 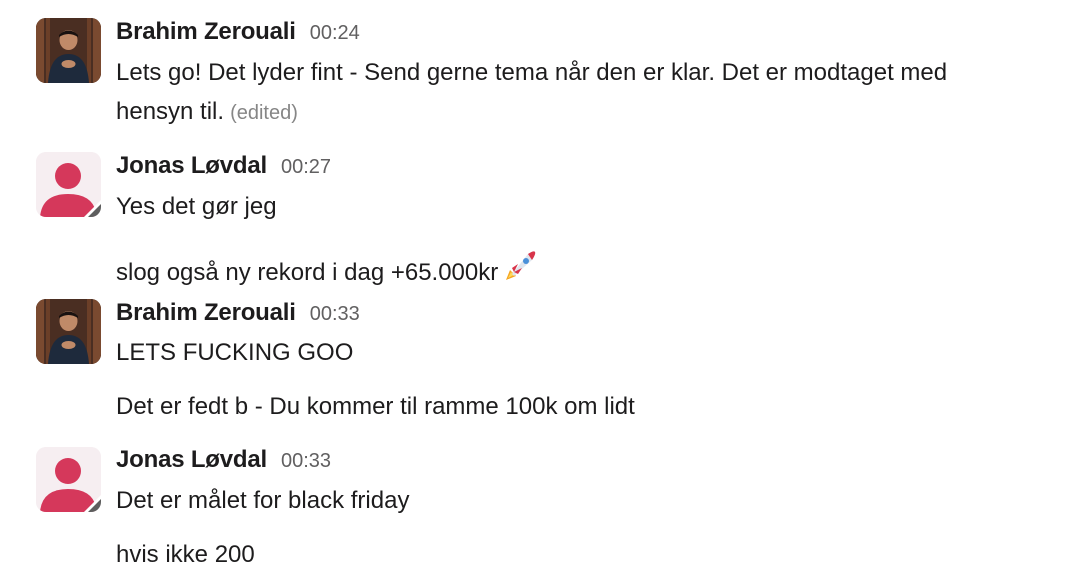 I want to click on message-text-line: hensyn til. (edited), so click(x=207, y=112).